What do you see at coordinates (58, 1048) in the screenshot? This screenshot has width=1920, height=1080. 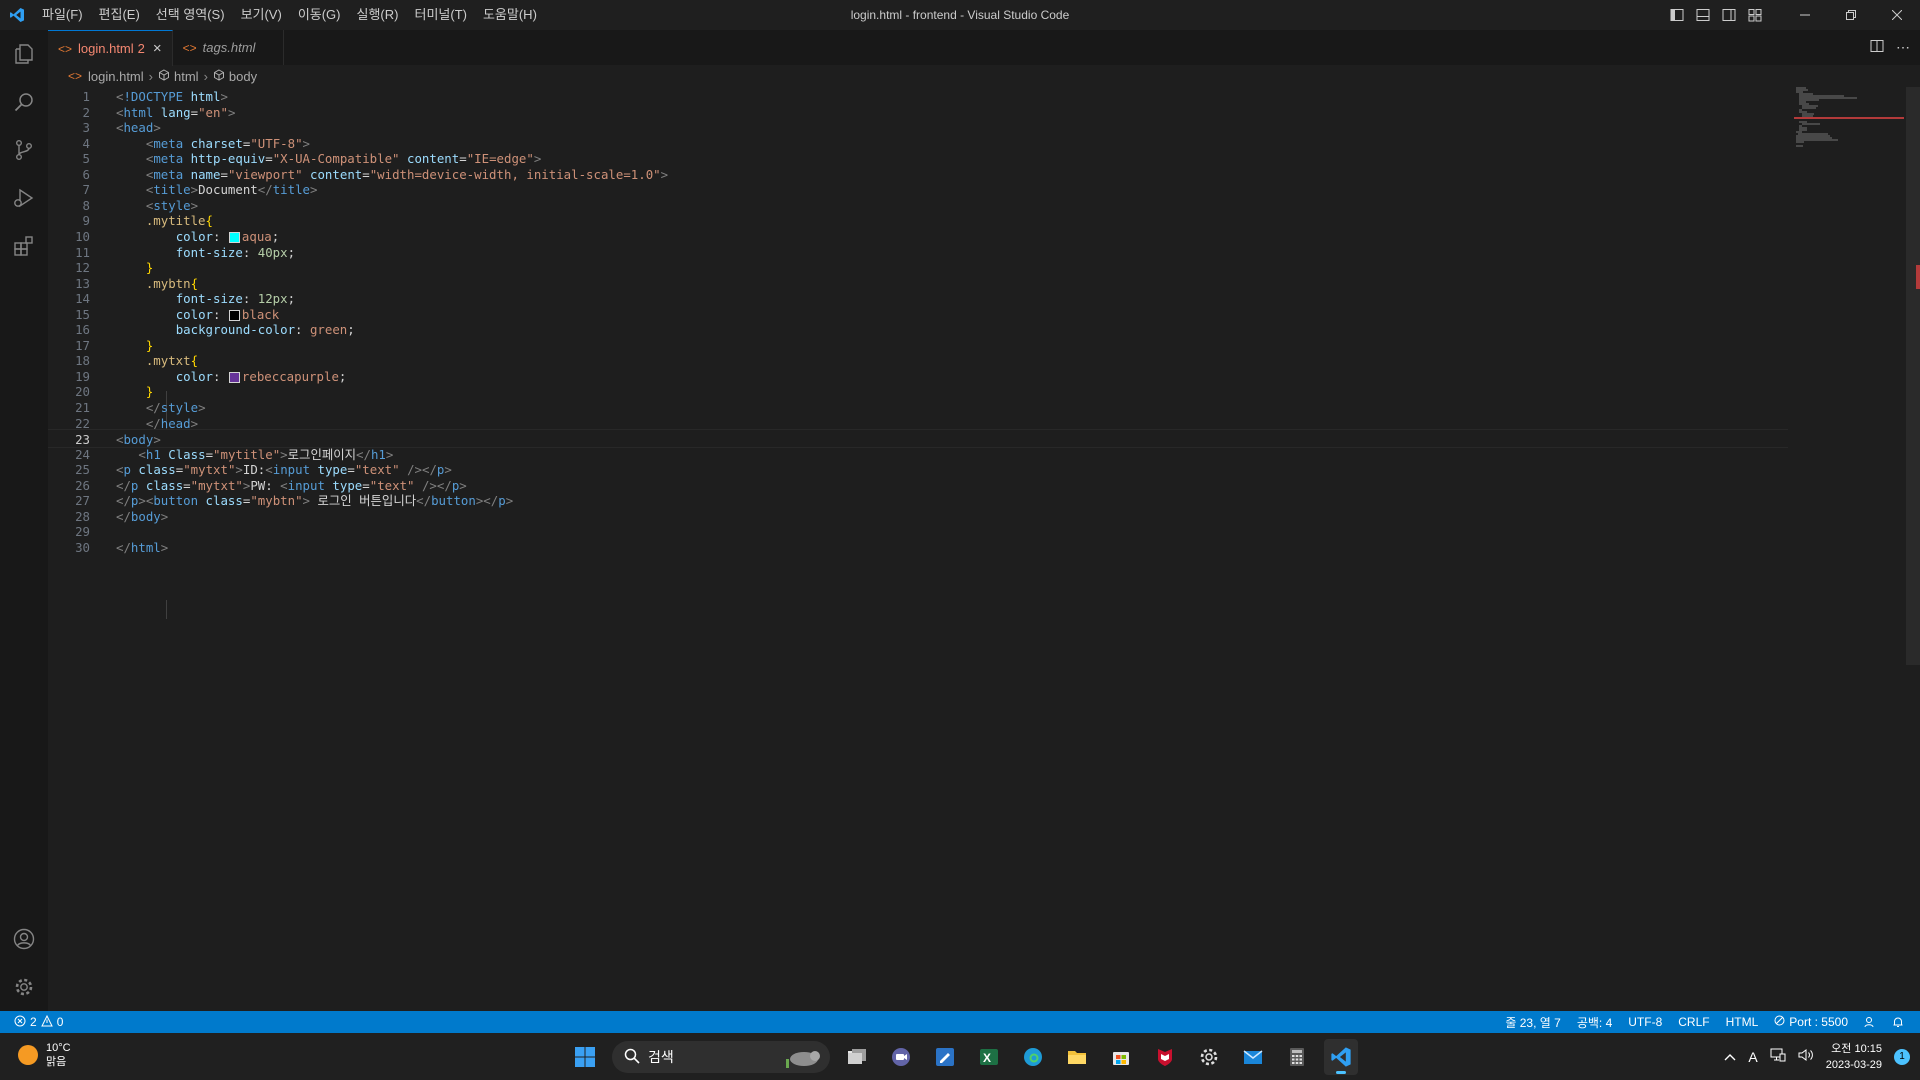 I see `weather-temp: 10°C` at bounding box center [58, 1048].